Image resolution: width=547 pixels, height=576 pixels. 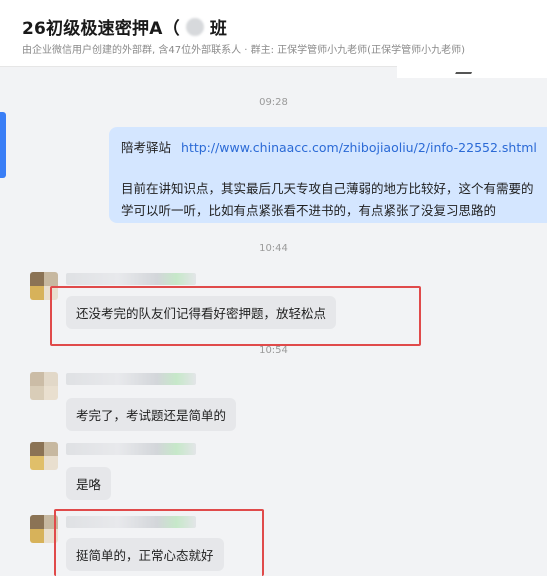 What do you see at coordinates (465, 70) in the screenshot?
I see `image-scribble` at bounding box center [465, 70].